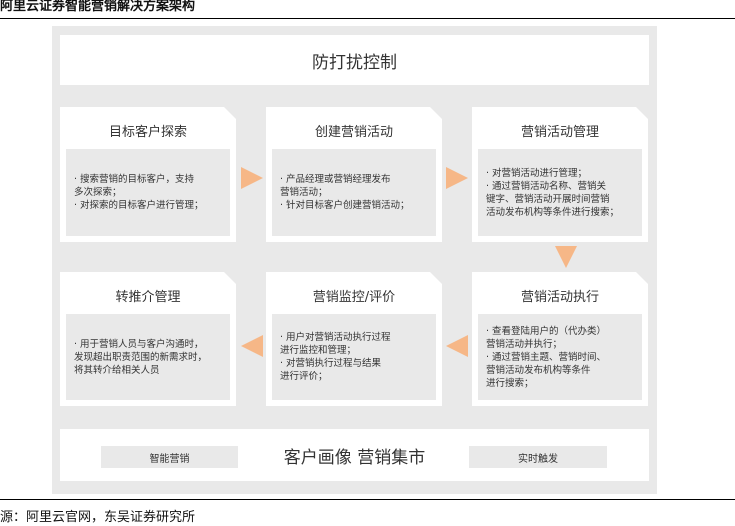 Image resolution: width=735 pixels, height=526 pixels. I want to click on card-line: · 用户对营销活动执行过程, so click(335, 337).